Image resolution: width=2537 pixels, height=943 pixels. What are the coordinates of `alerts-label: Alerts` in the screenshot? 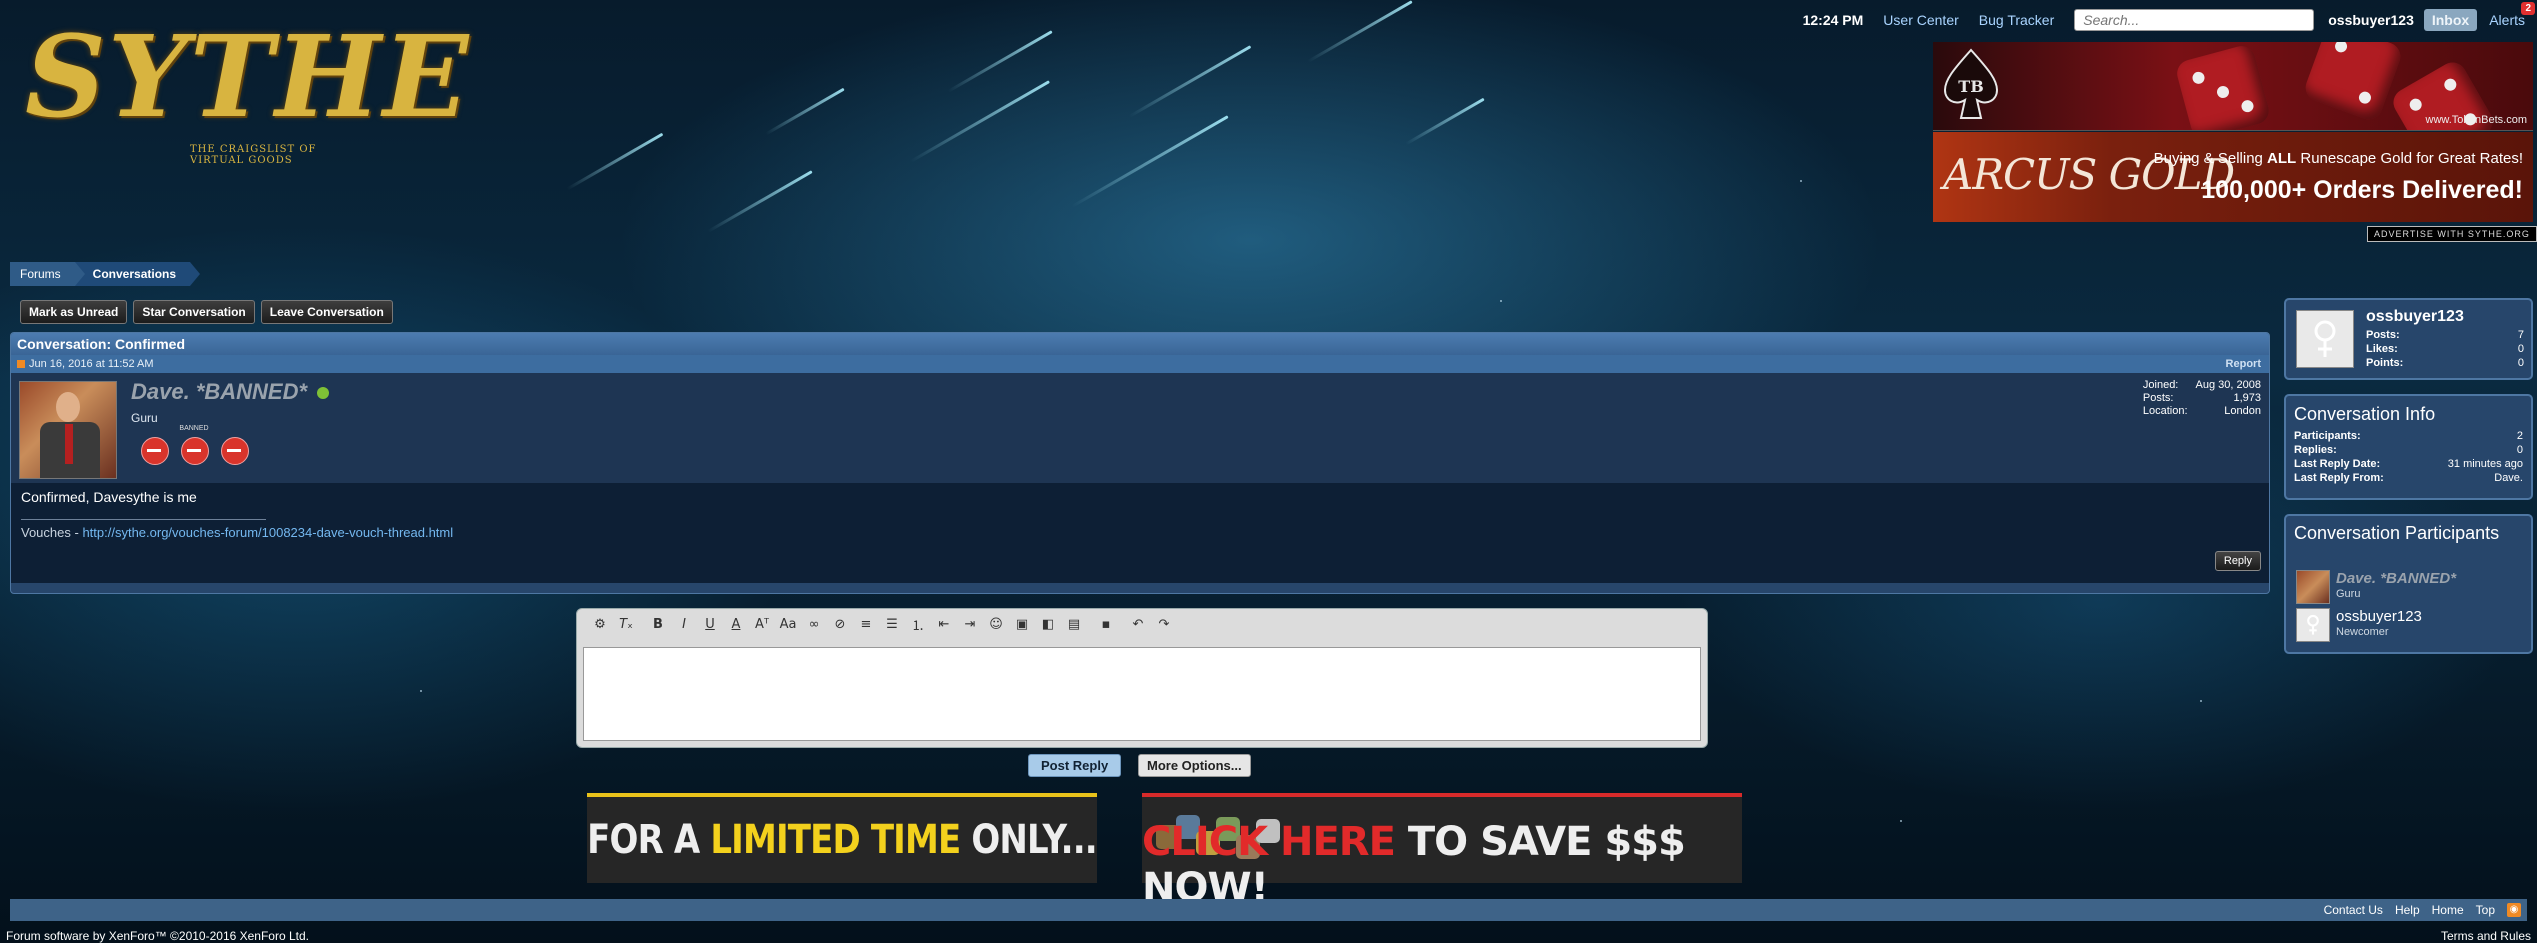 It's located at (2507, 20).